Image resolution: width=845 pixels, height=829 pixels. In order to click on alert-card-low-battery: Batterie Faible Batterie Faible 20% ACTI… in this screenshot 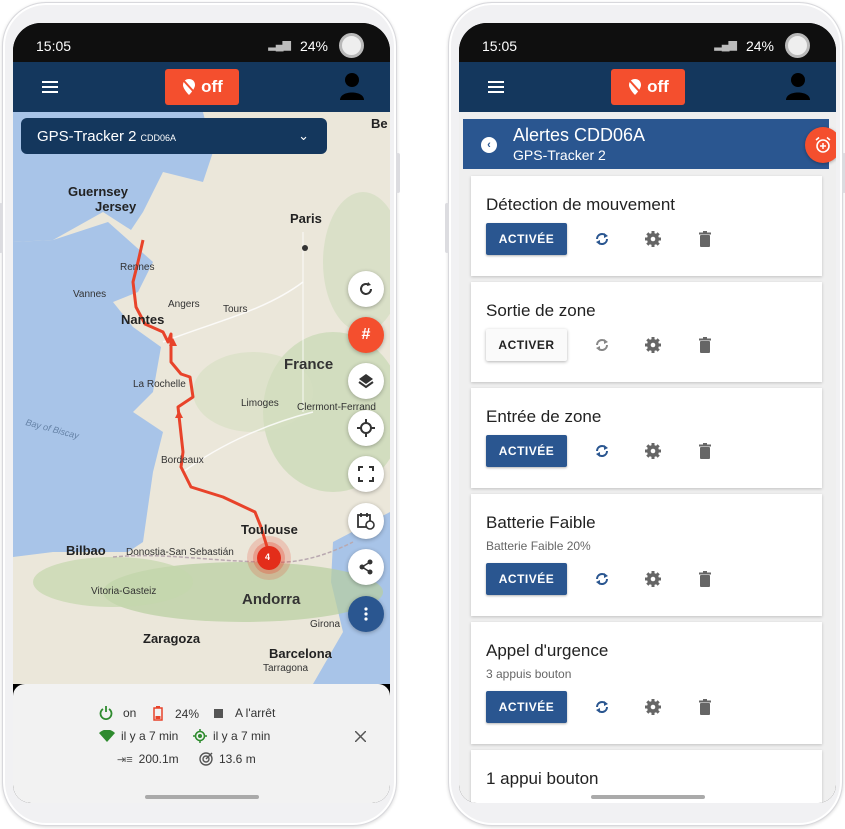, I will do `click(646, 555)`.